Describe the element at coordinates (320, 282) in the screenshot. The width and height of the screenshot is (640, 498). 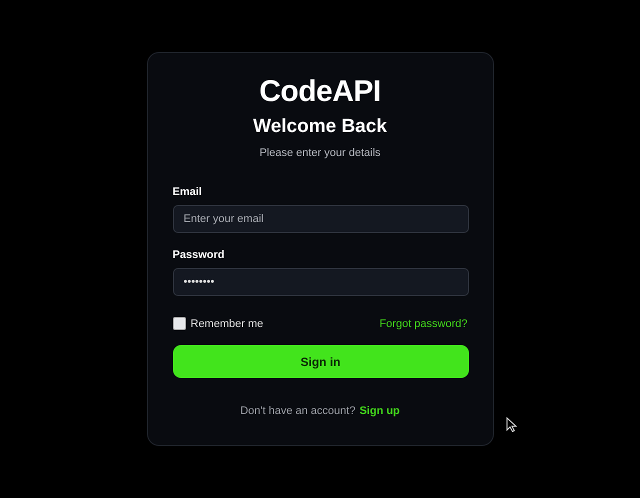
I see `password-field: ••••••••` at that location.